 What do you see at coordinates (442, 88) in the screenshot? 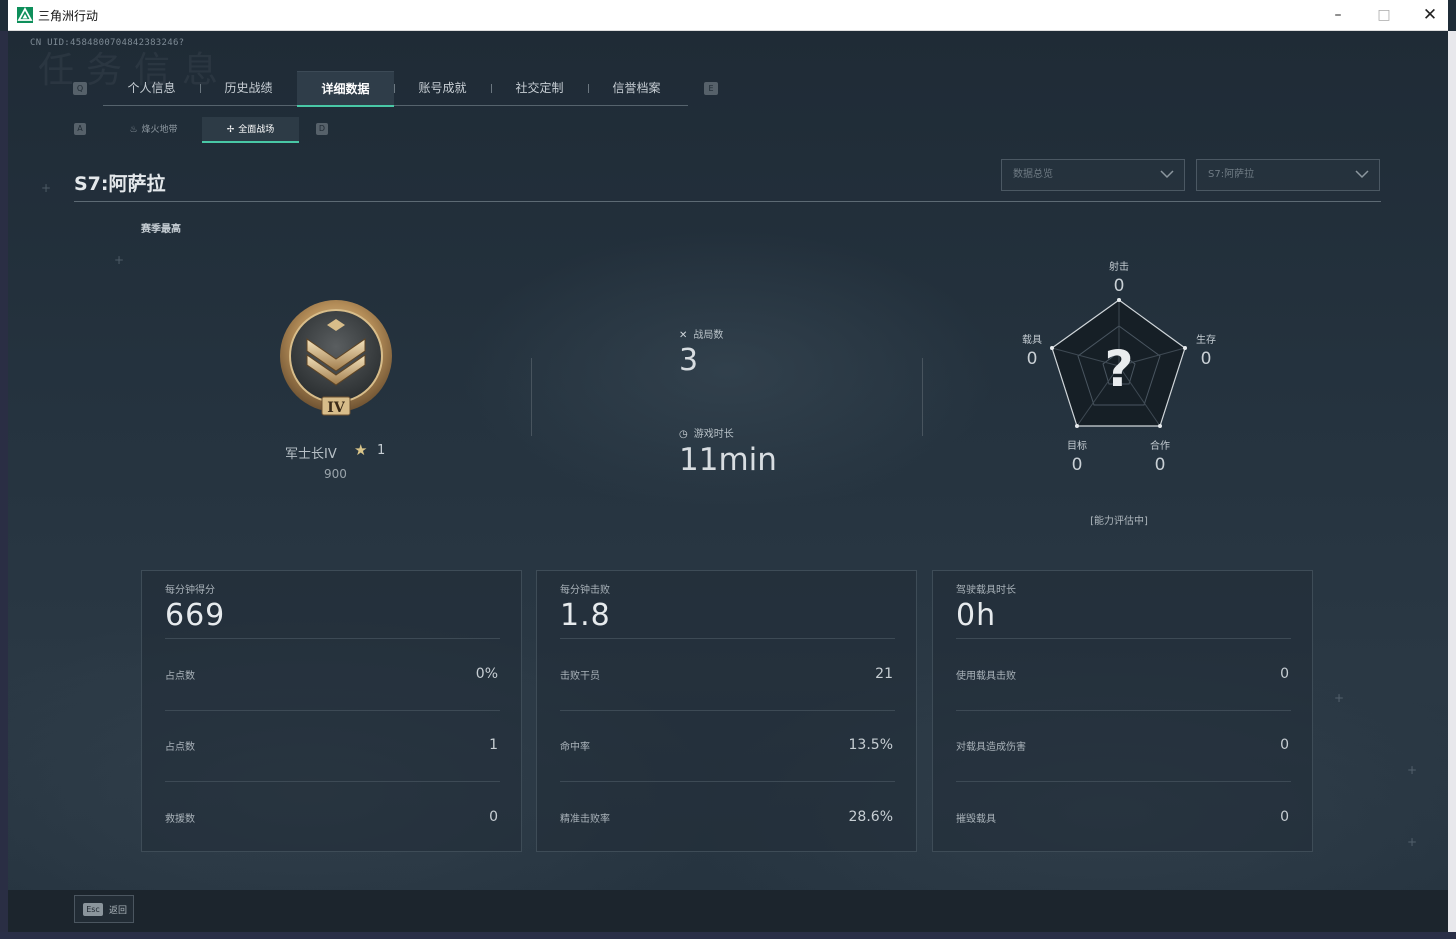
I see `tab-achievements: 账号成就` at bounding box center [442, 88].